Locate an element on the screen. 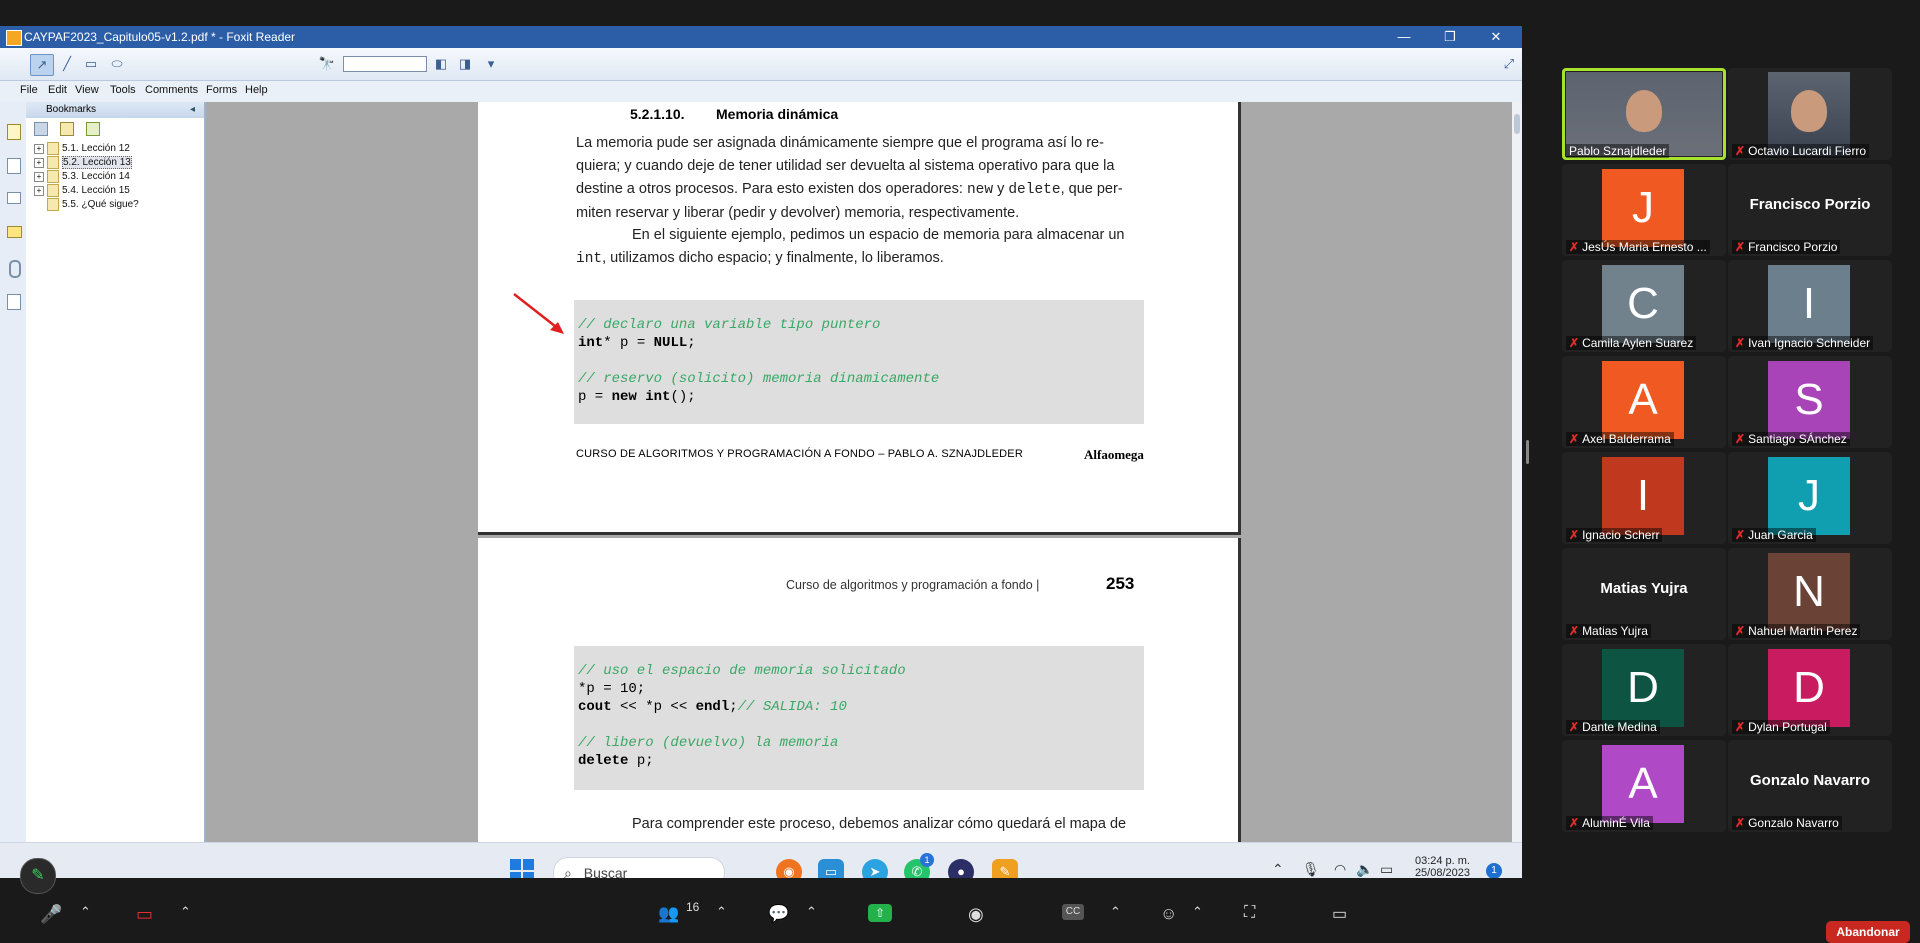 The image size is (1920, 943). close-button: ✕ is located at coordinates (1496, 37).